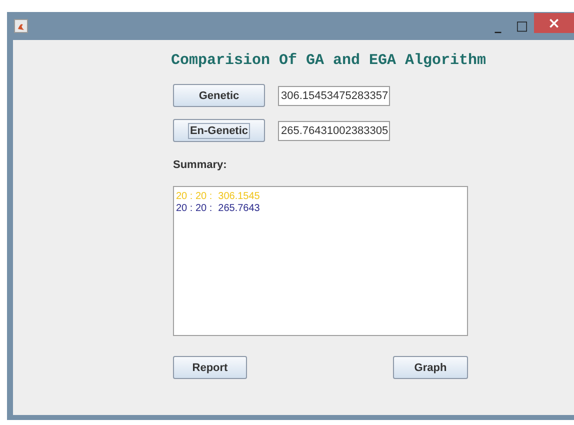 The height and width of the screenshot is (425, 574). I want to click on close-button: ×, so click(554, 23).